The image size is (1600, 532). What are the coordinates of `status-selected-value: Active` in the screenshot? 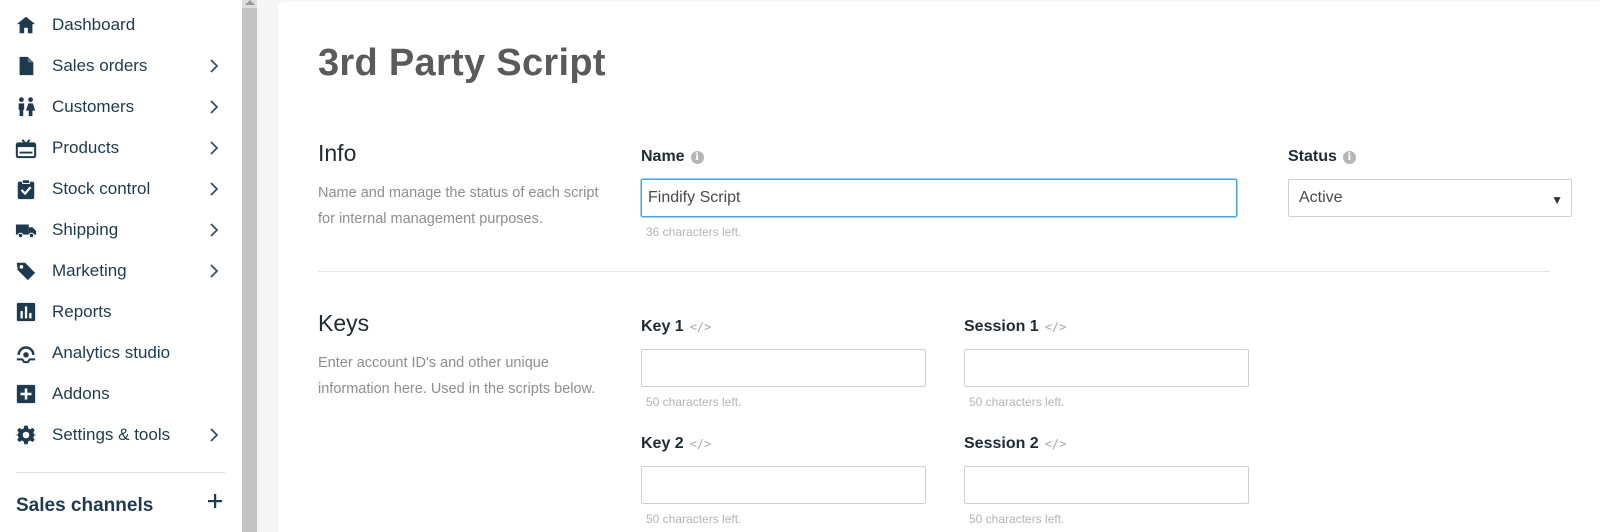 It's located at (1321, 197).